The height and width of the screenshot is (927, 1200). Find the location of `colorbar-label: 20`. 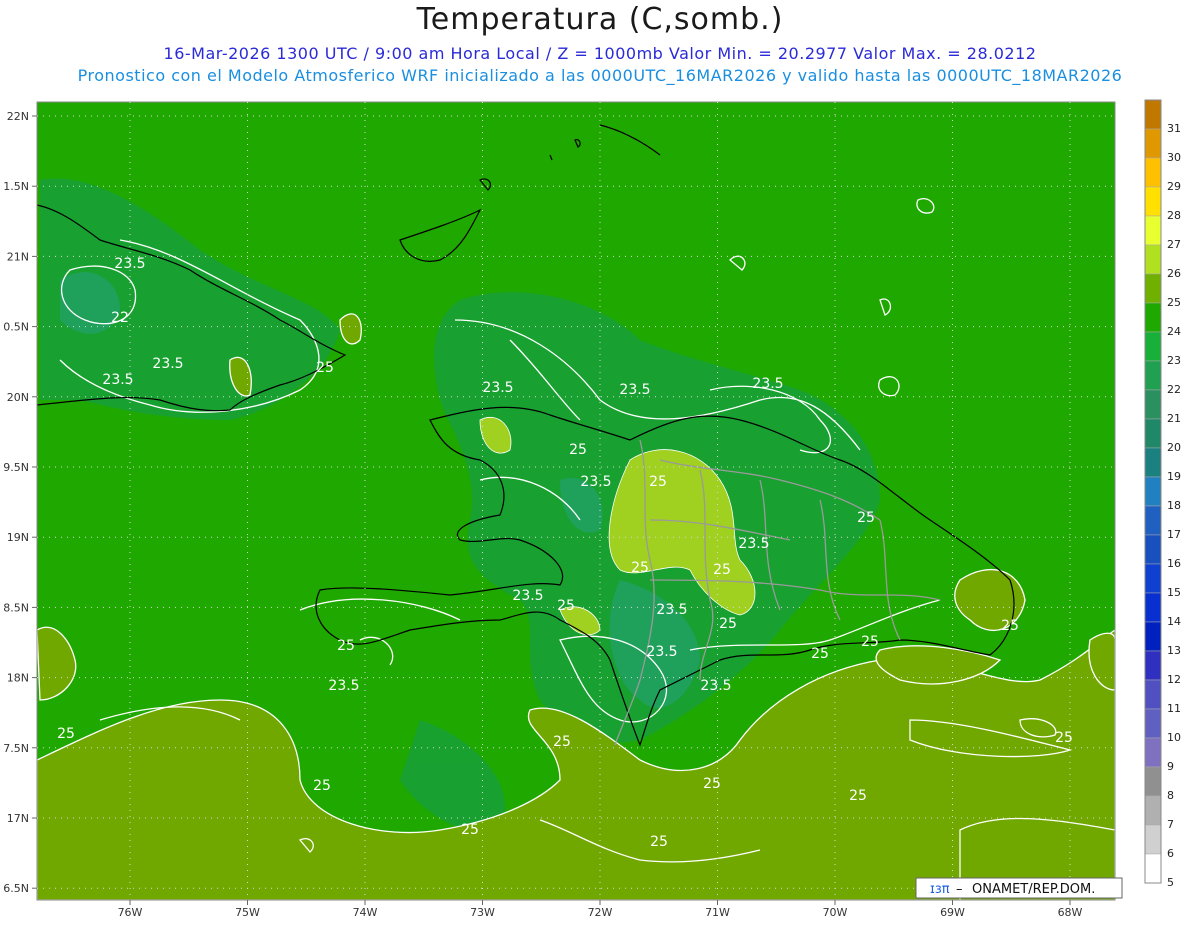

colorbar-label: 20 is located at coordinates (1174, 447).